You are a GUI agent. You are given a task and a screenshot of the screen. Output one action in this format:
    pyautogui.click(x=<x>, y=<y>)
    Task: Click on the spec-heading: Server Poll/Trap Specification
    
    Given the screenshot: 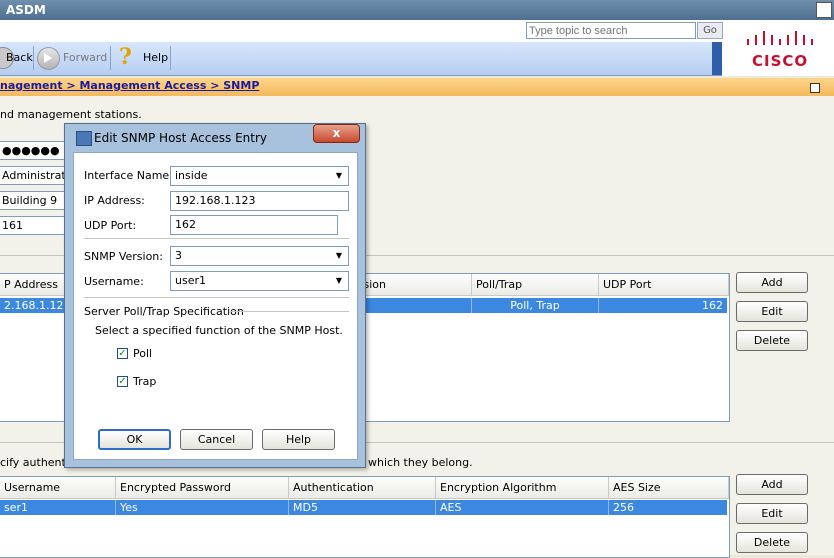 What is the action you would take?
    pyautogui.click(x=164, y=311)
    